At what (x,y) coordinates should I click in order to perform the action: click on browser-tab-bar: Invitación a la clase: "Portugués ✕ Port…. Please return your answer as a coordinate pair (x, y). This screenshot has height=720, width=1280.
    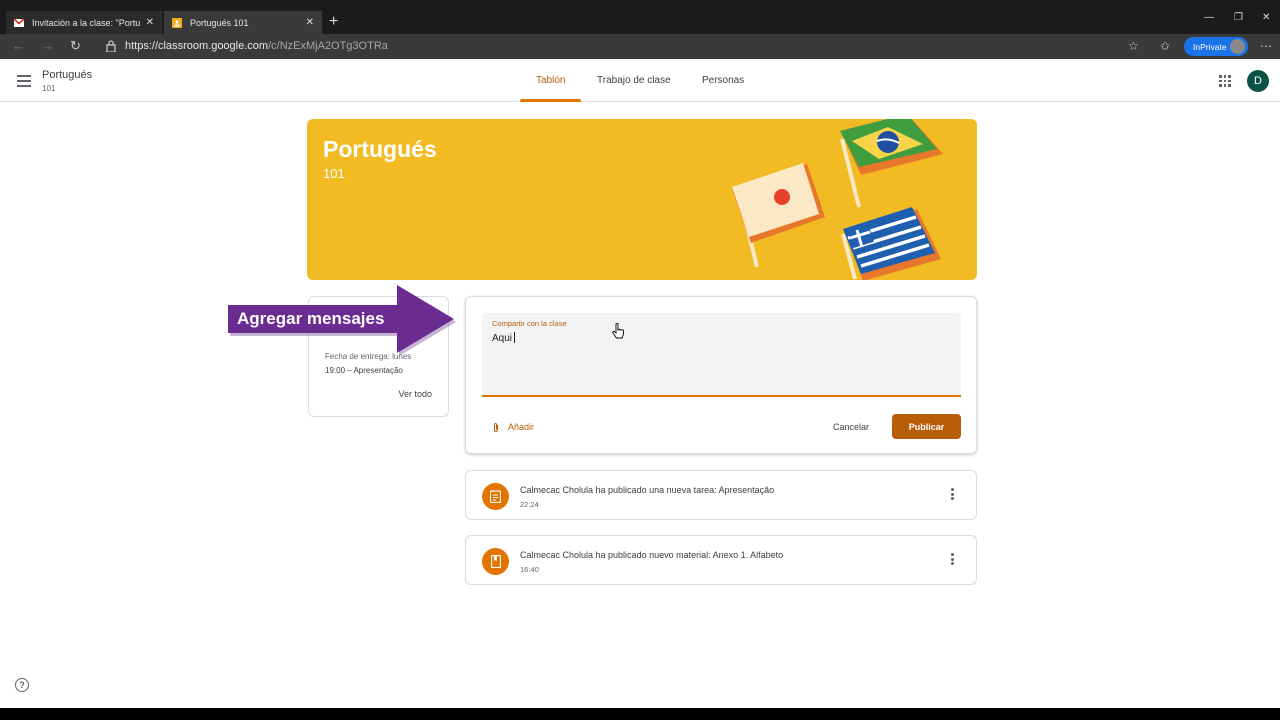
    Looking at the image, I should click on (640, 17).